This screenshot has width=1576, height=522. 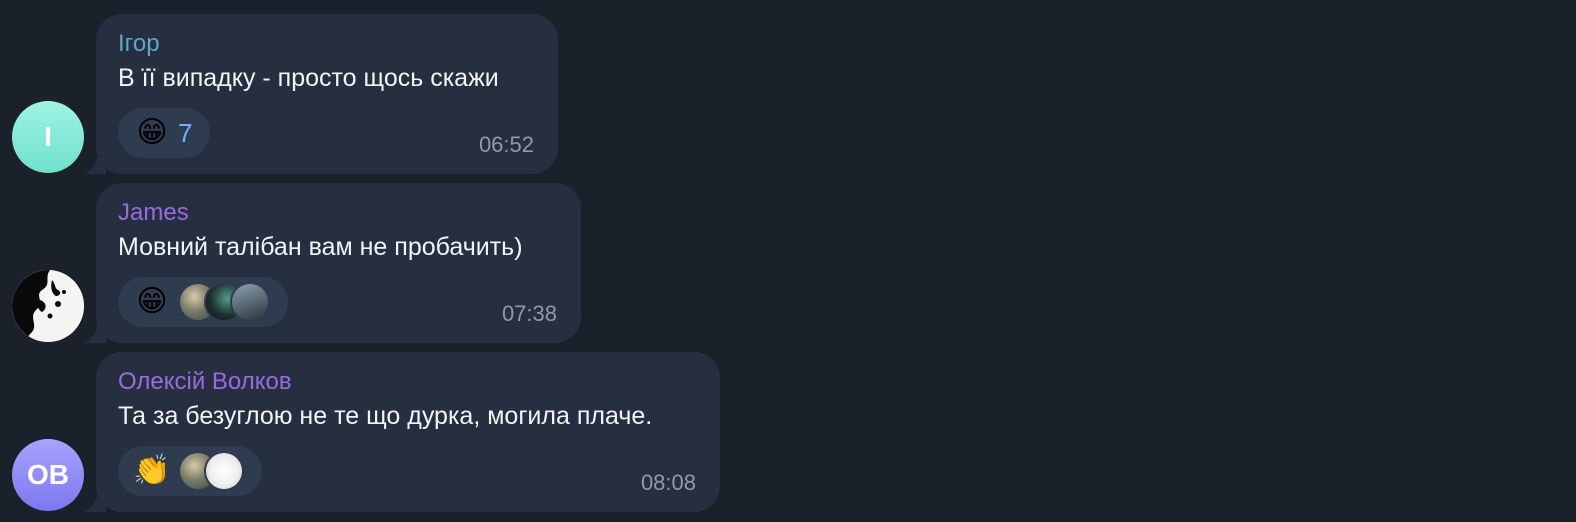 I want to click on reaction-chip: 👏, so click(x=190, y=471).